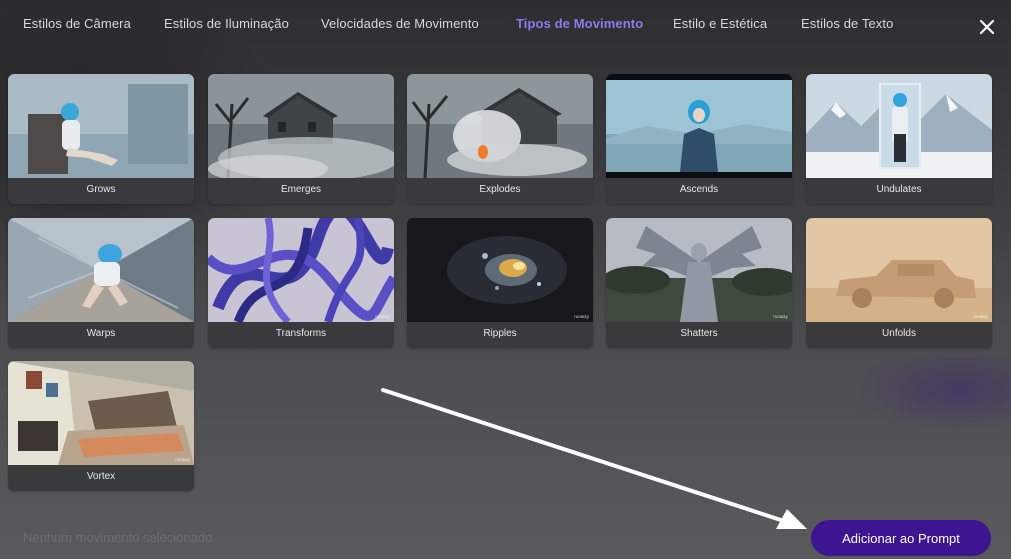 The height and width of the screenshot is (559, 1011). Describe the element at coordinates (847, 23) in the screenshot. I see `tab-text-styles: Estilos de Texto` at that location.